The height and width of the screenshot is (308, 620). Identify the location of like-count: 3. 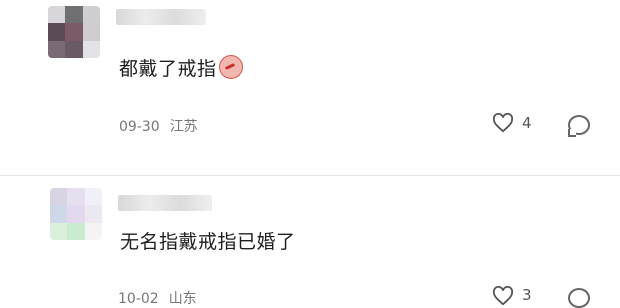
(527, 295).